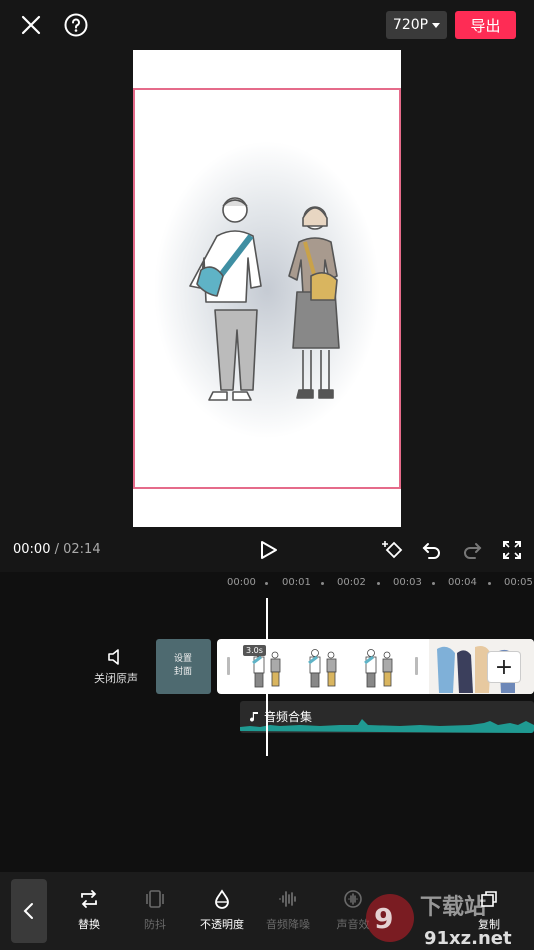 This screenshot has height=950, width=534. Describe the element at coordinates (32, 549) in the screenshot. I see `current-time: 00:00` at that location.